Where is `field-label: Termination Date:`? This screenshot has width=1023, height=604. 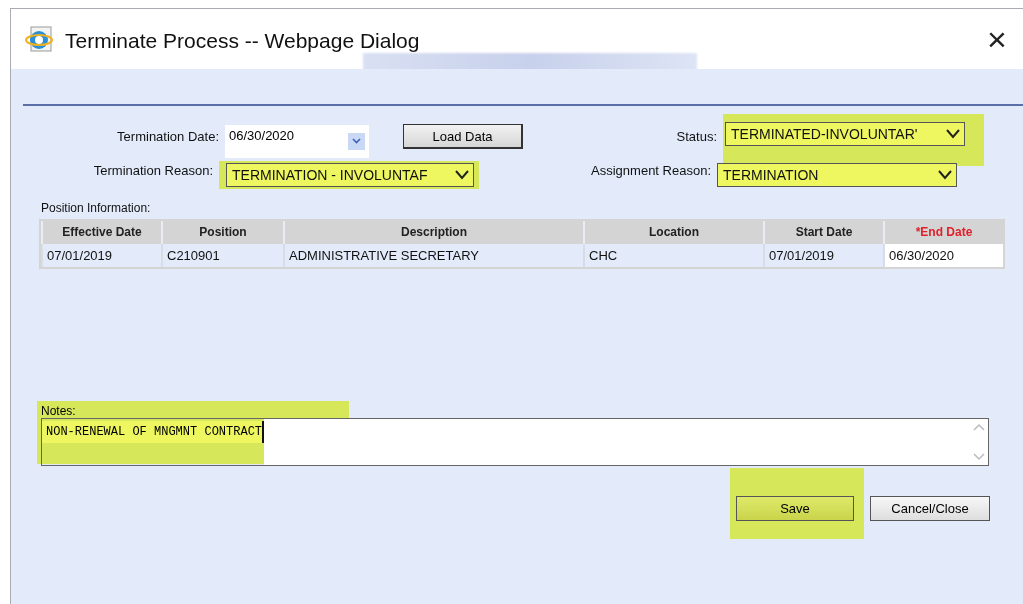
field-label: Termination Date: is located at coordinates (168, 136).